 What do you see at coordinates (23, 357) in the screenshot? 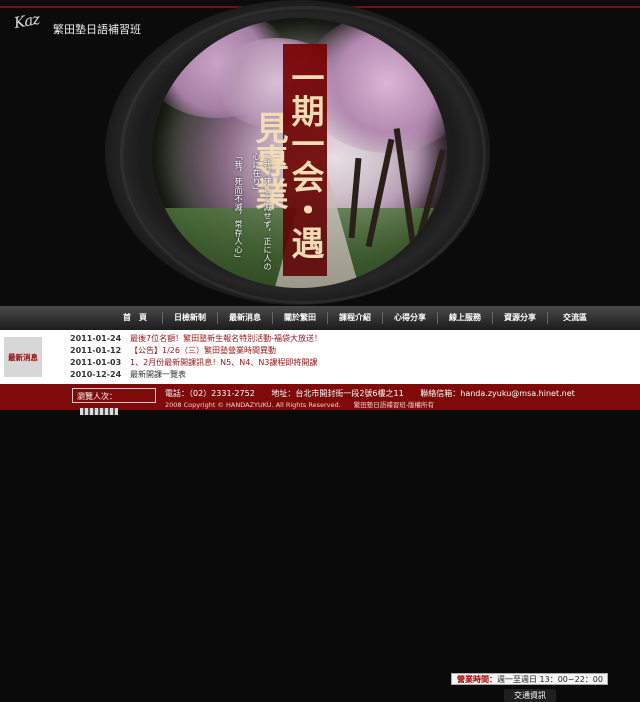
I see `news-label: 最新消息` at bounding box center [23, 357].